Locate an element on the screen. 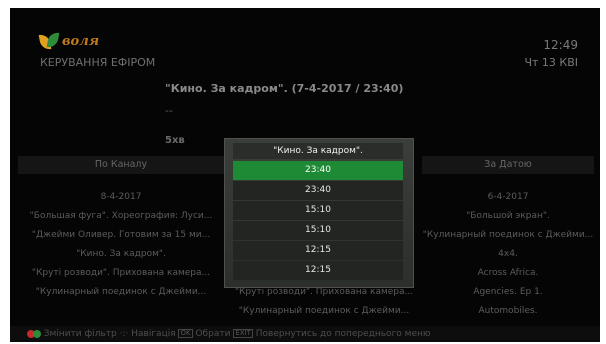 This screenshot has height=344, width=606. logo-leaf-icon is located at coordinates (53, 40).